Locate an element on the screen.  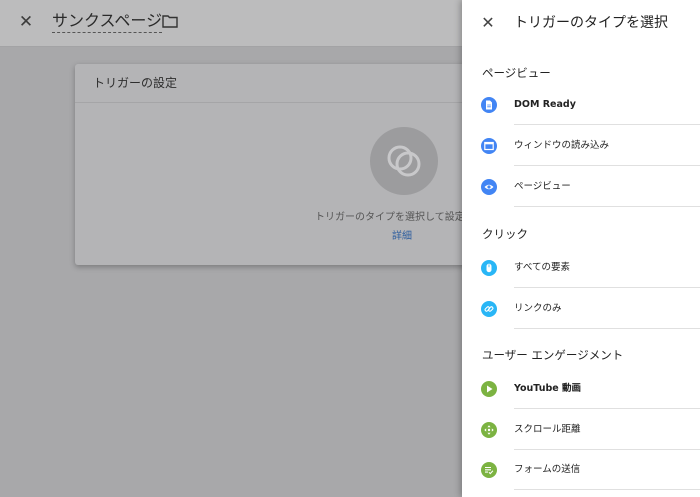
trigger-empty-text: トリガーのタイプを選択して設定を is located at coordinates (395, 217).